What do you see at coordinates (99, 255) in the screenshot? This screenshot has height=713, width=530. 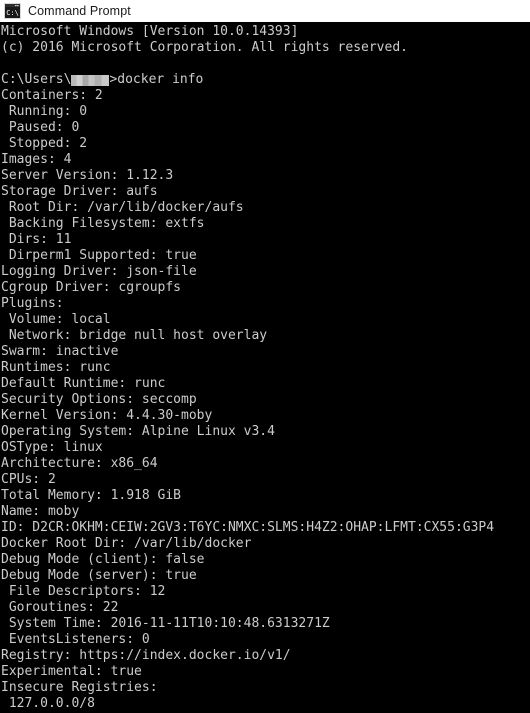 I see `console-output-line: Dirperm1 Supported: true` at bounding box center [99, 255].